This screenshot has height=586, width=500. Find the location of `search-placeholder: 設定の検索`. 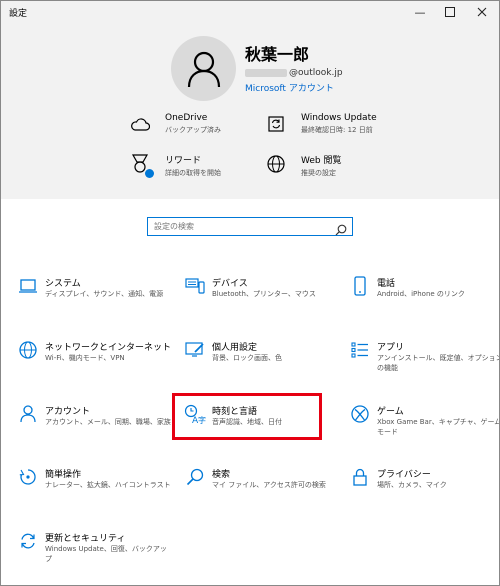

search-placeholder: 設定の検索 is located at coordinates (174, 226).